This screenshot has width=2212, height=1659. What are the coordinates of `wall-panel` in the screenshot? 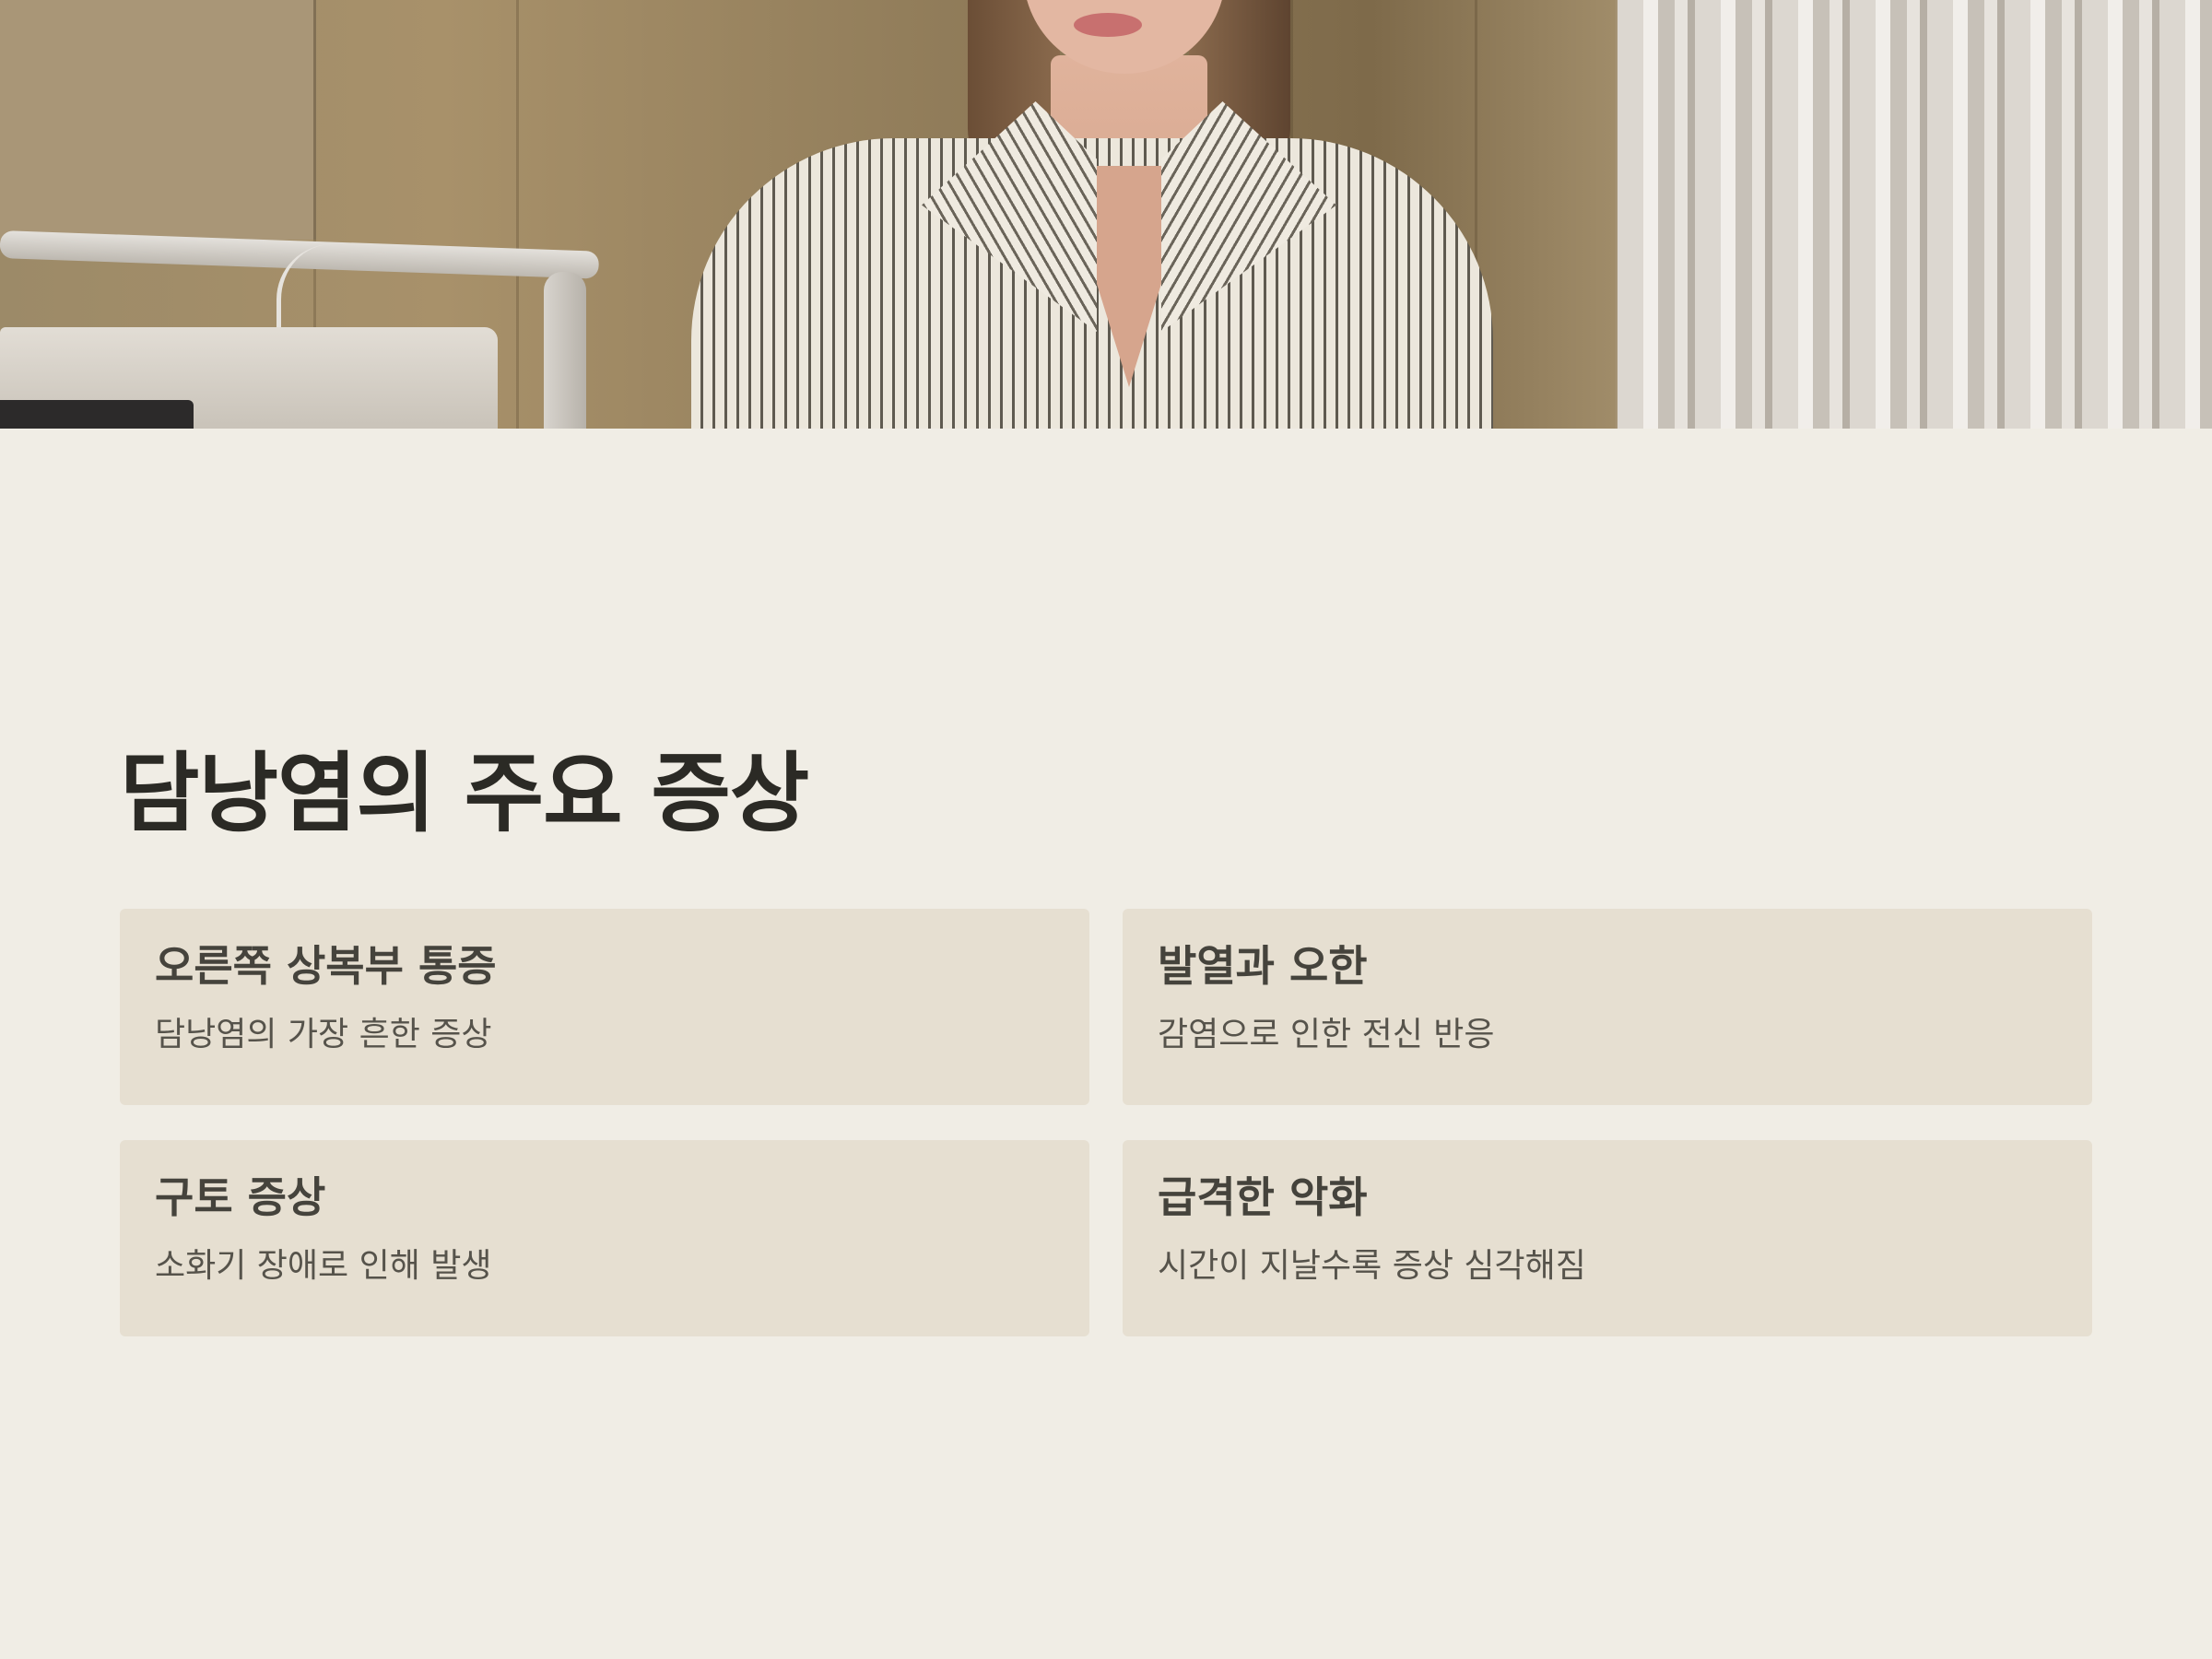 It's located at (1547, 214).